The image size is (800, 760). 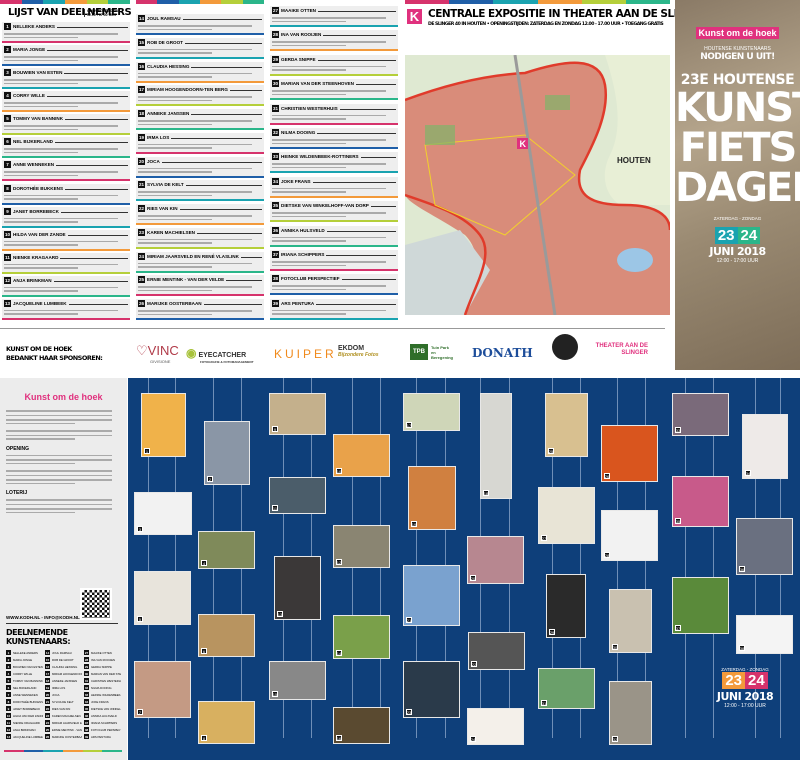 I want to click on artist-list-item: 13 JACQUELINE LUMBEEK, so click(x=24, y=736).